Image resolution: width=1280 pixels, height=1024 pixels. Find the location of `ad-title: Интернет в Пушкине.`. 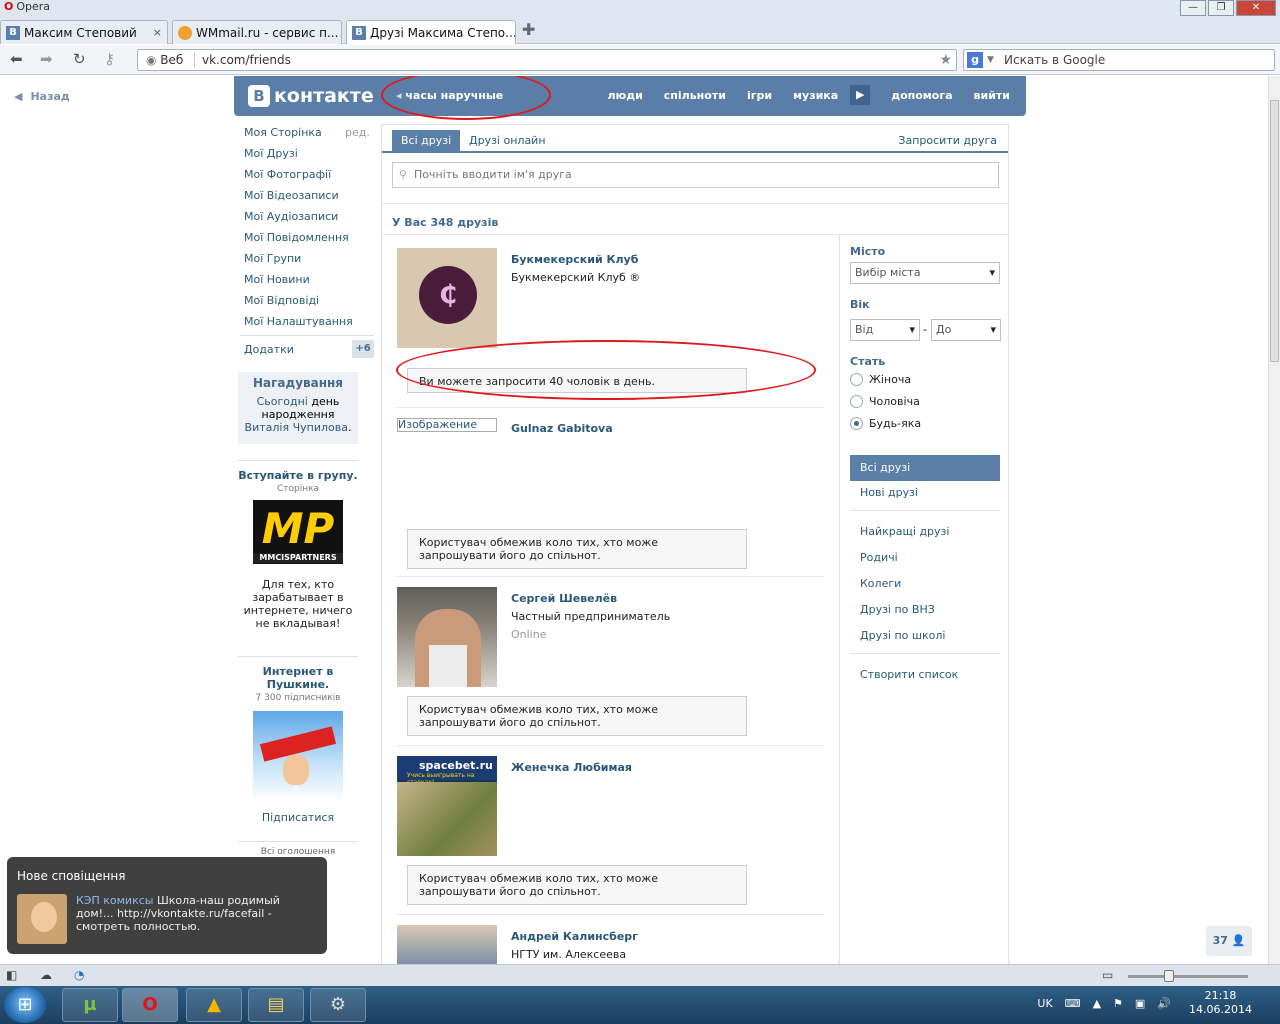

ad-title: Интернет в Пушкине. is located at coordinates (298, 678).